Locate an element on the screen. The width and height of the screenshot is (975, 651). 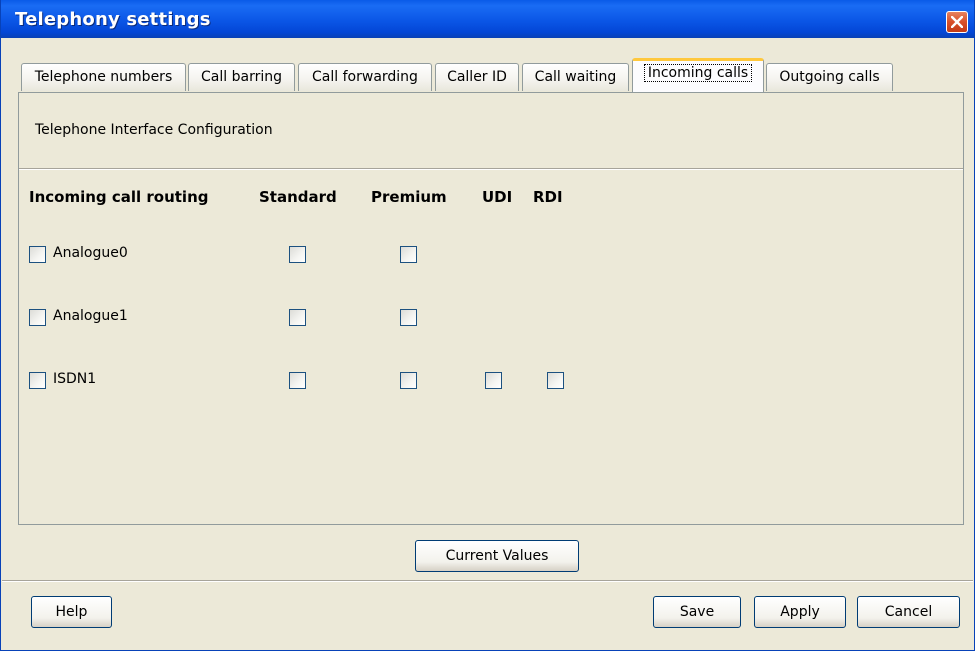
analogue1-standard-checkbox is located at coordinates (297, 317).